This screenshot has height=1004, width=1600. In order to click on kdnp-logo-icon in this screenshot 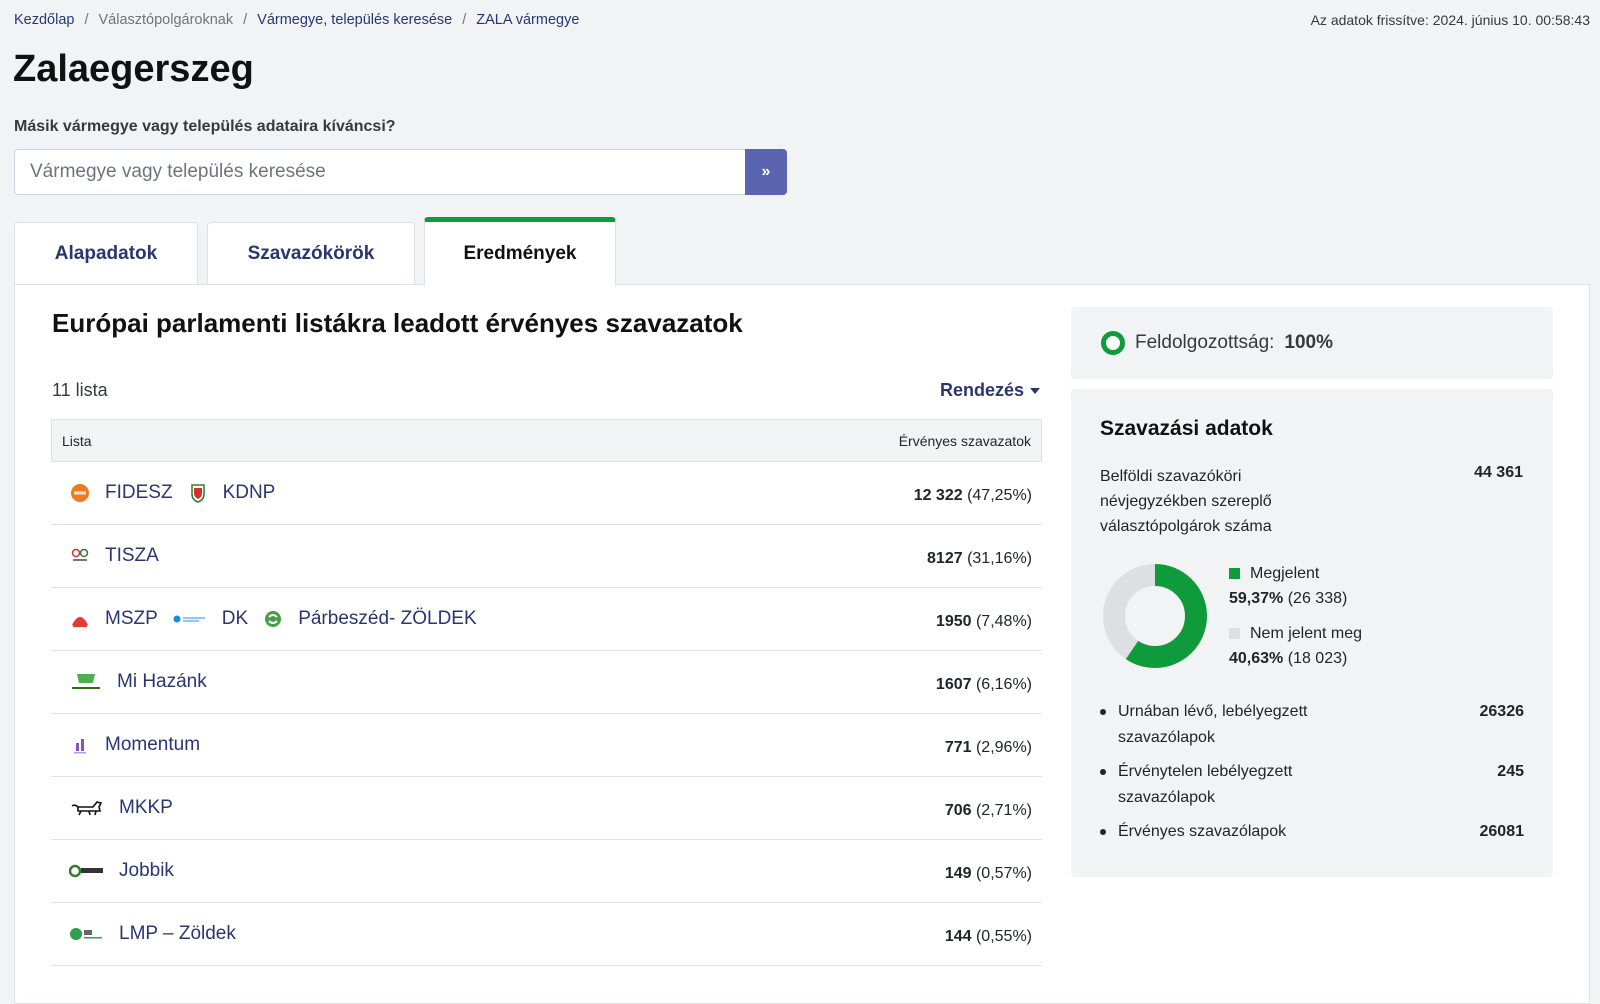, I will do `click(198, 493)`.